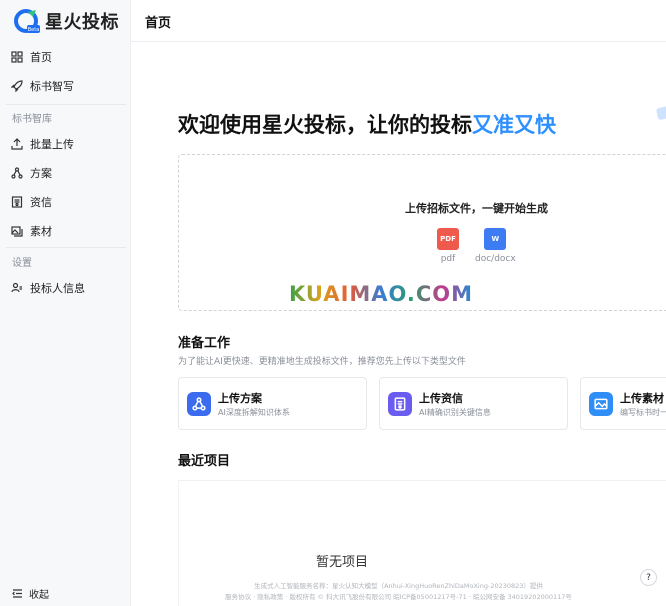 The image size is (666, 606). What do you see at coordinates (601, 404) in the screenshot?
I see `image-icon` at bounding box center [601, 404].